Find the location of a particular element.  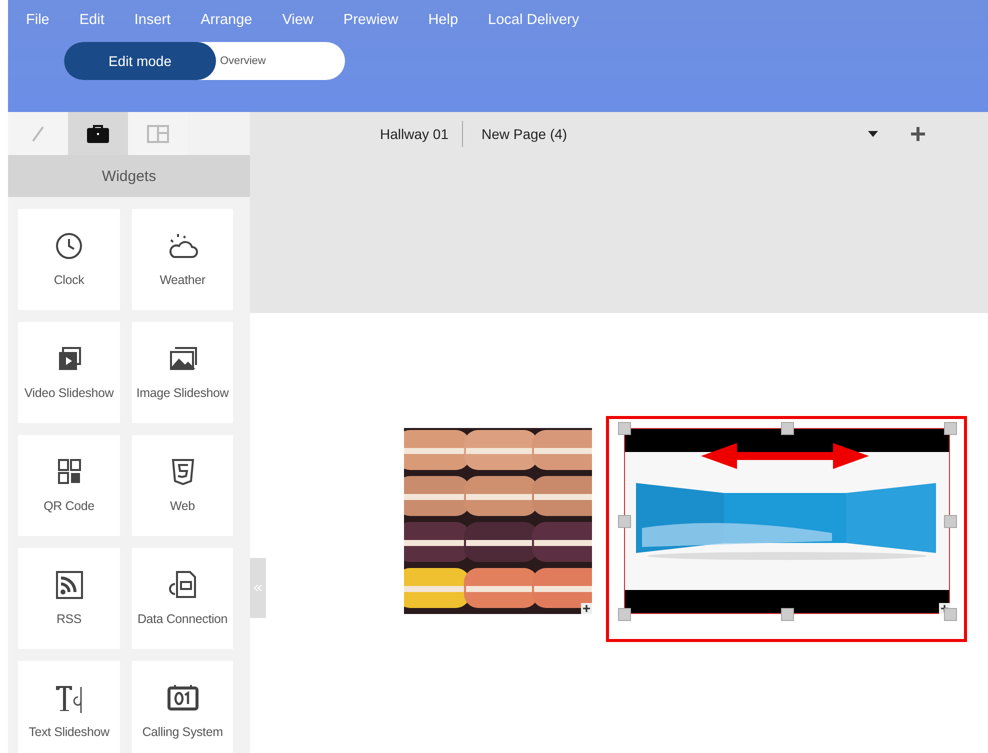

page-tab: New Page (4) is located at coordinates (515, 134).